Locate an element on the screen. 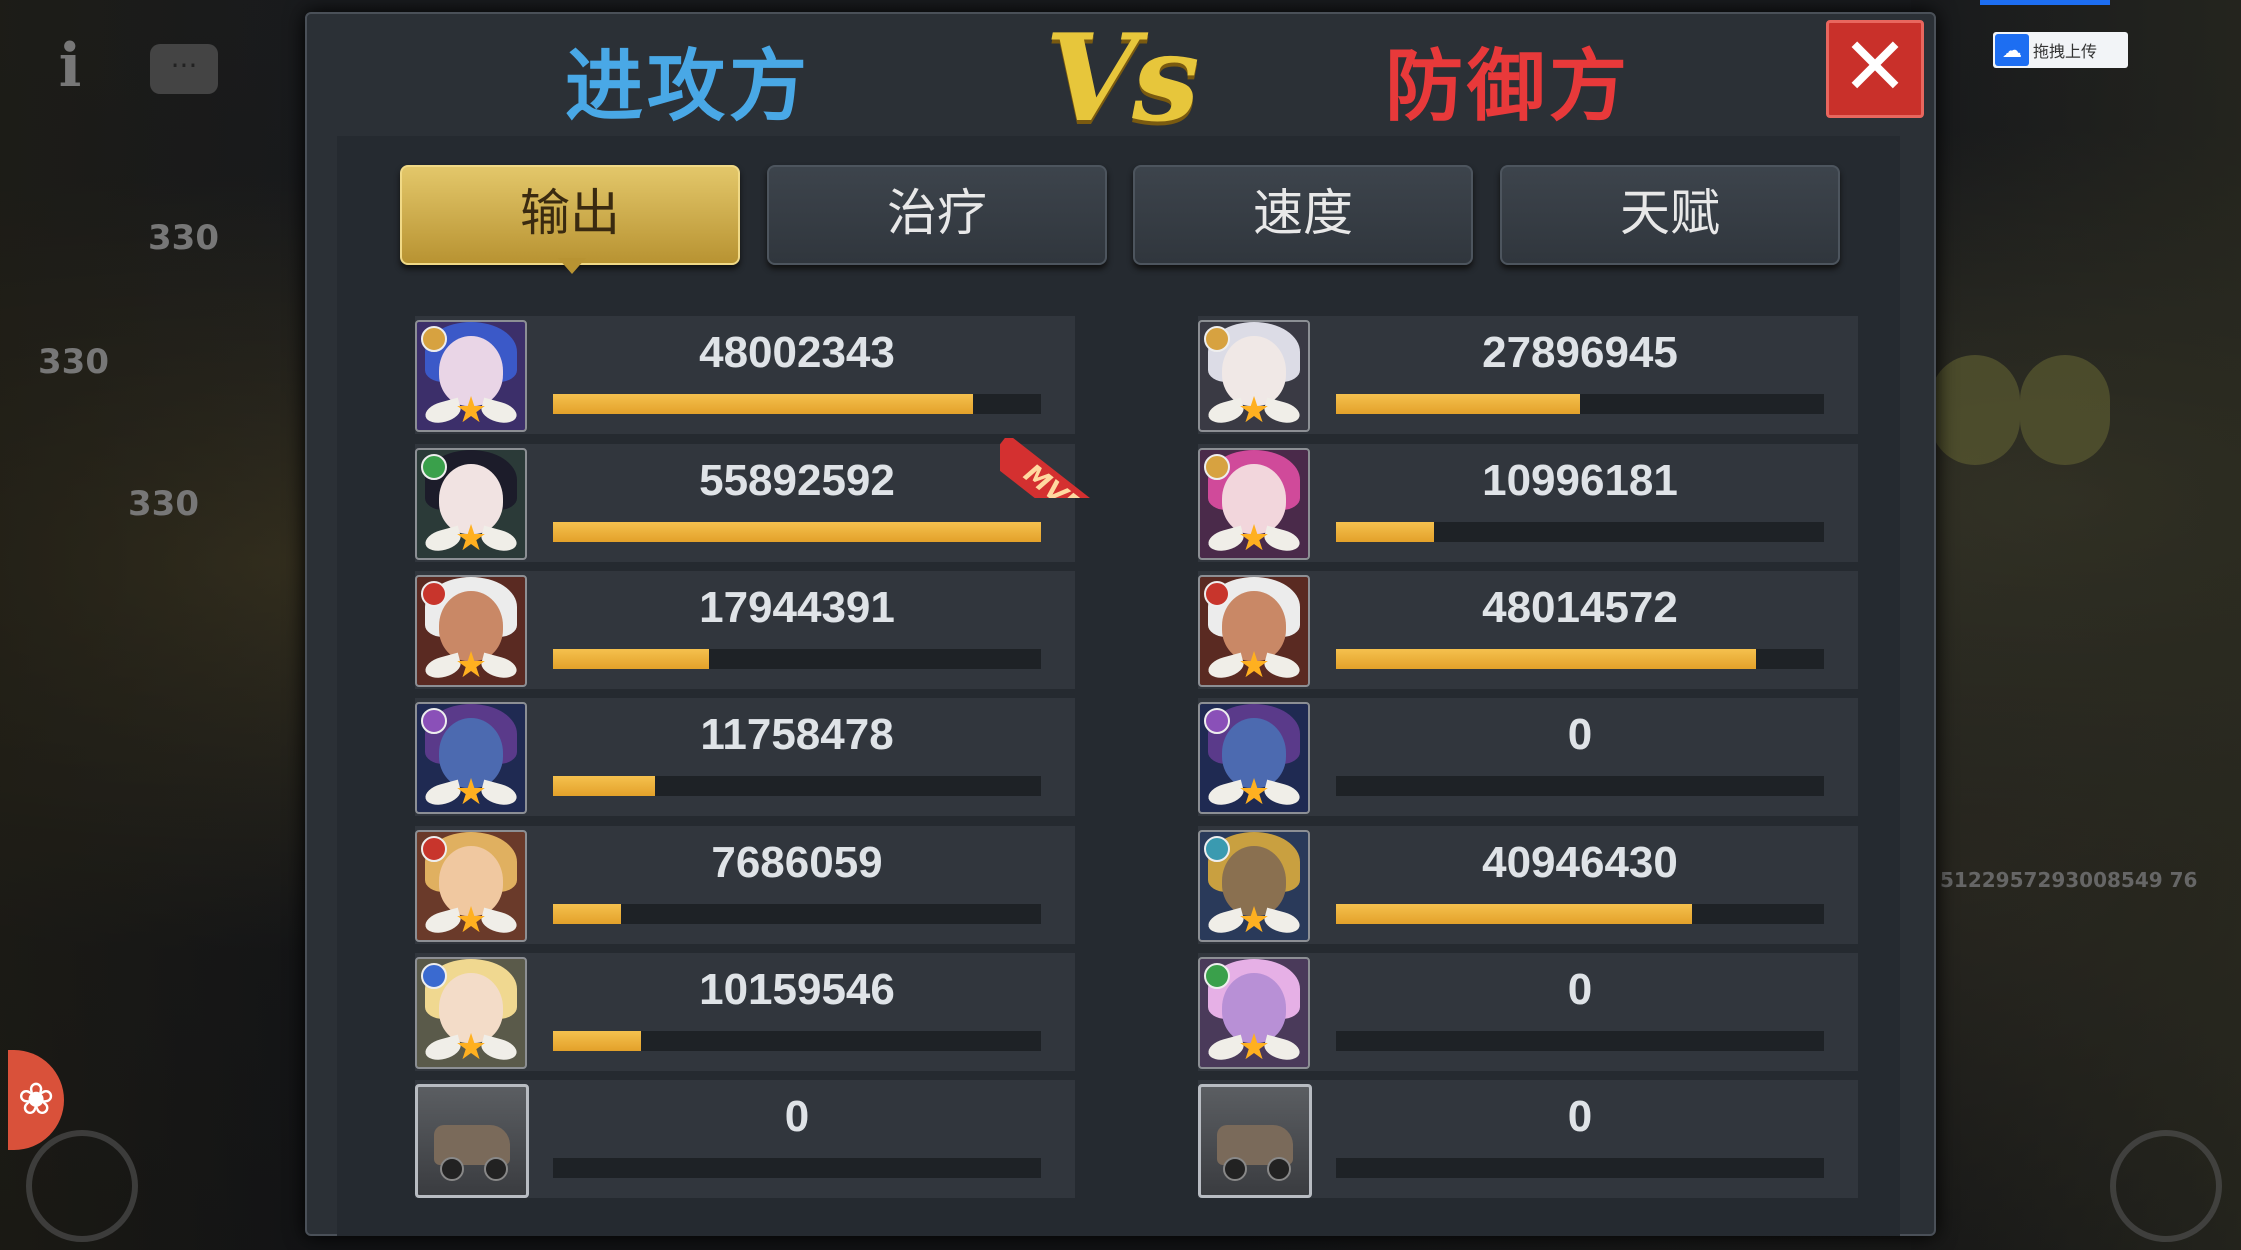 The height and width of the screenshot is (1250, 2241). cloud-upload-button: ☁ 拖拽上传 is located at coordinates (2060, 50).